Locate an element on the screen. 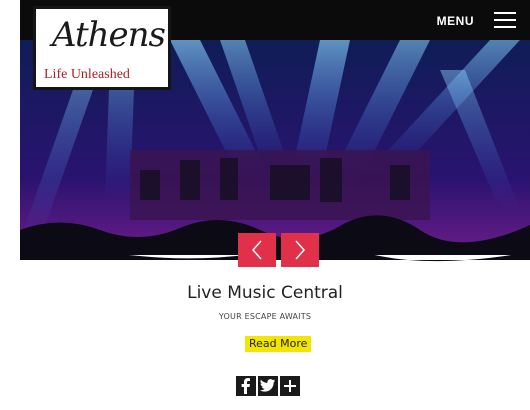  carousel-next-button is located at coordinates (300, 250).